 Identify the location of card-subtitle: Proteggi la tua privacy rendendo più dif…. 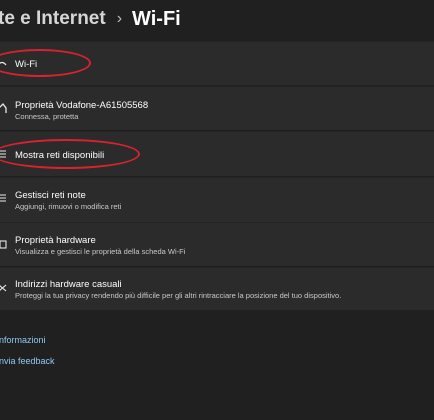
(178, 295).